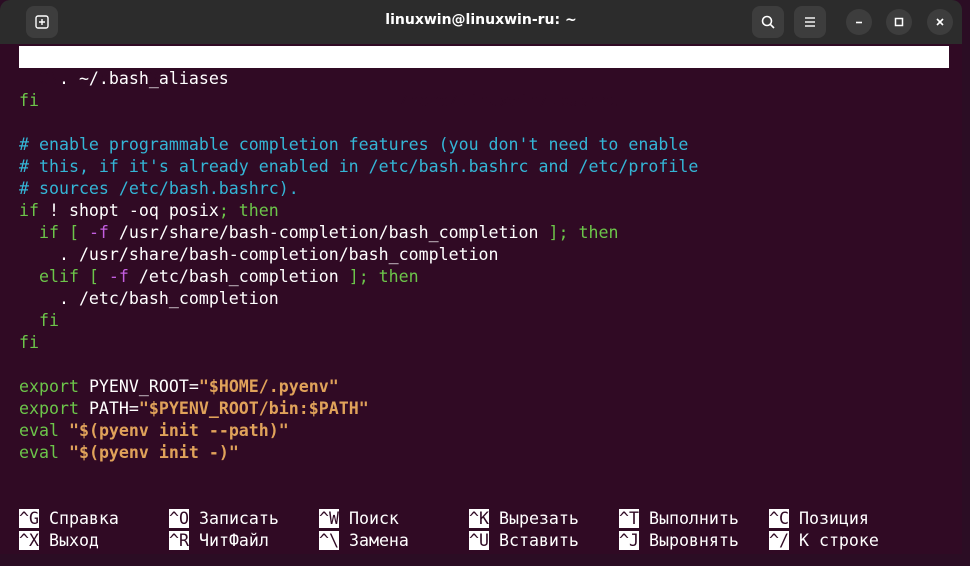  Describe the element at coordinates (544, 519) in the screenshot. I see `shortcut-cut: ^K Вырезать` at that location.